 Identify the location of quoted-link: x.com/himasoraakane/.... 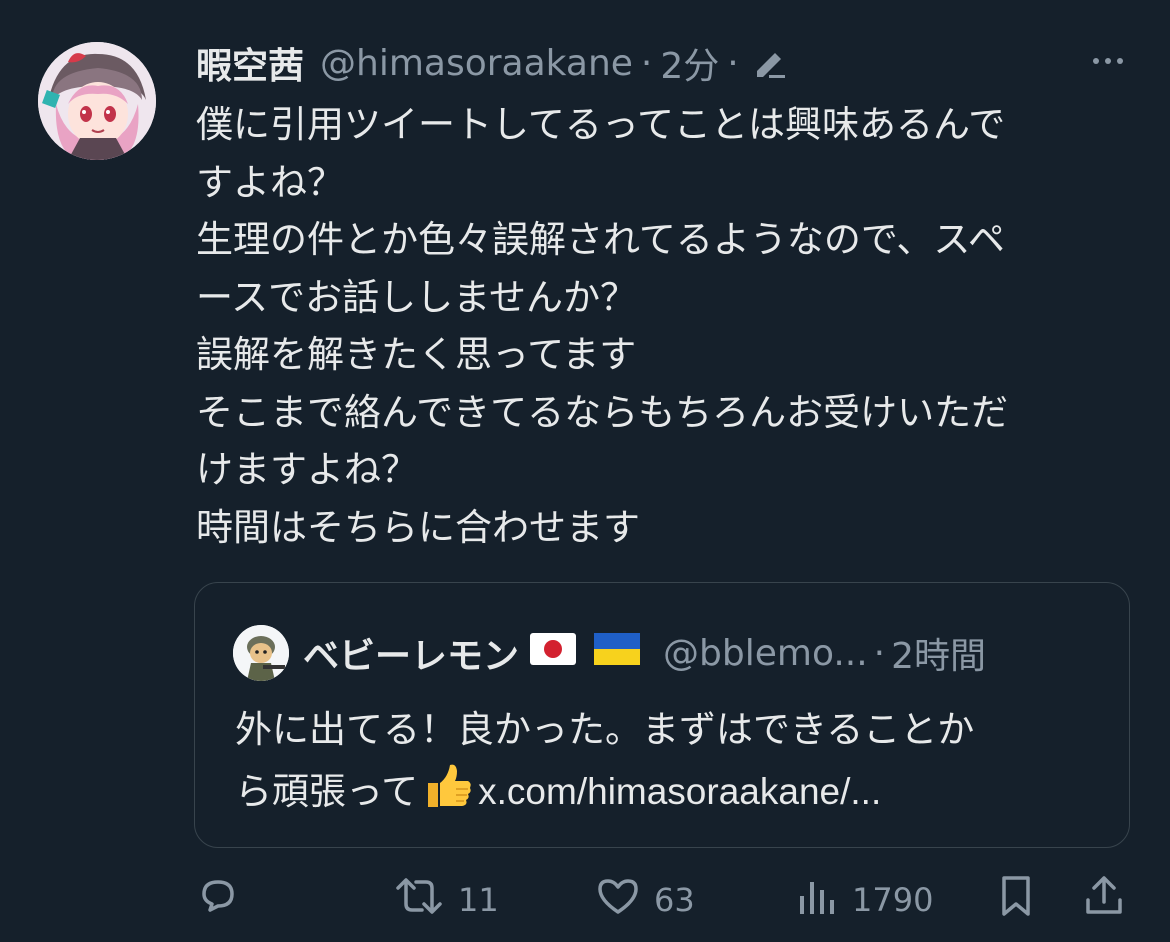
(679, 791).